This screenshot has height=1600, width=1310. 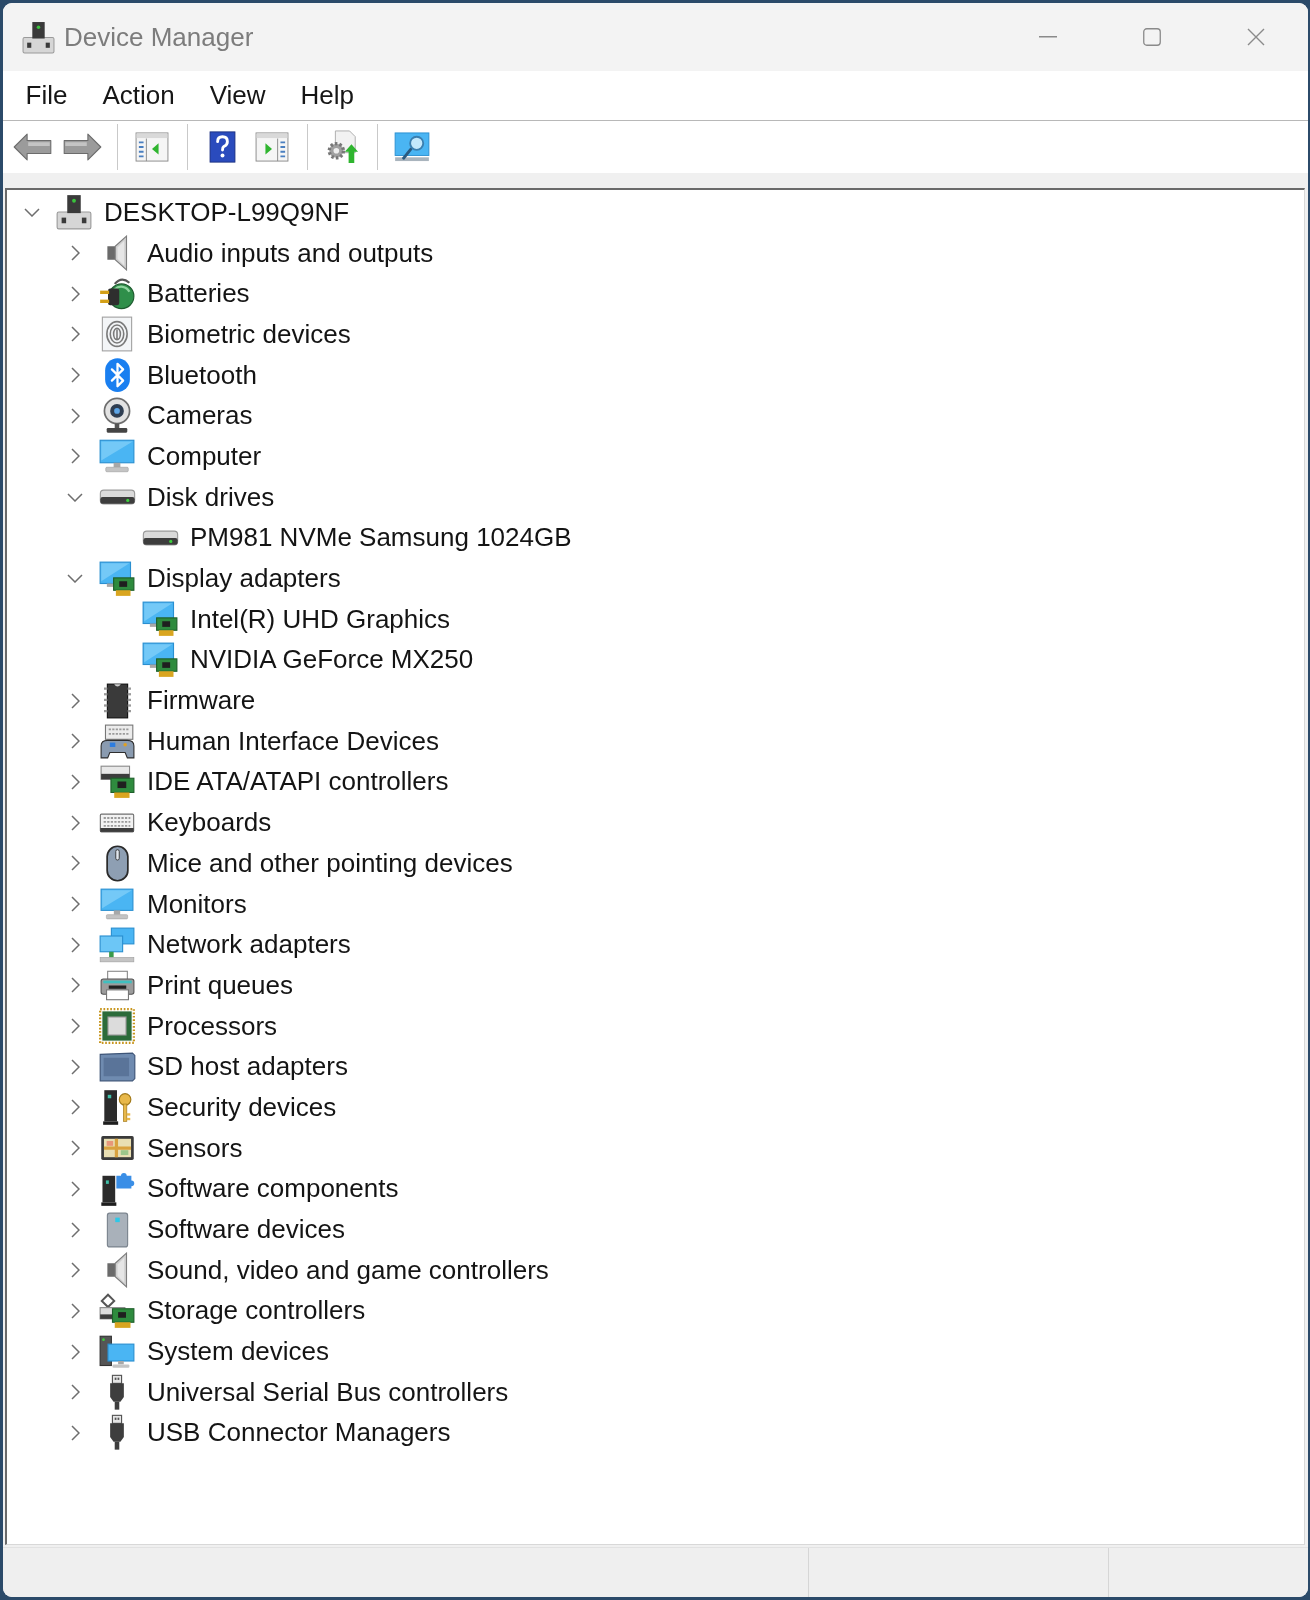 I want to click on tree-item: Mice and other pointing devices, so click(x=330, y=863).